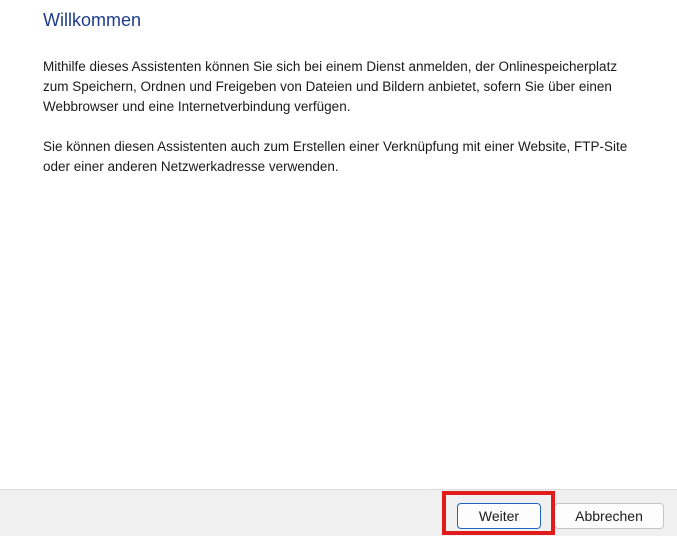 This screenshot has width=677, height=536. What do you see at coordinates (609, 516) in the screenshot?
I see `cancel-button: Abbrechen` at bounding box center [609, 516].